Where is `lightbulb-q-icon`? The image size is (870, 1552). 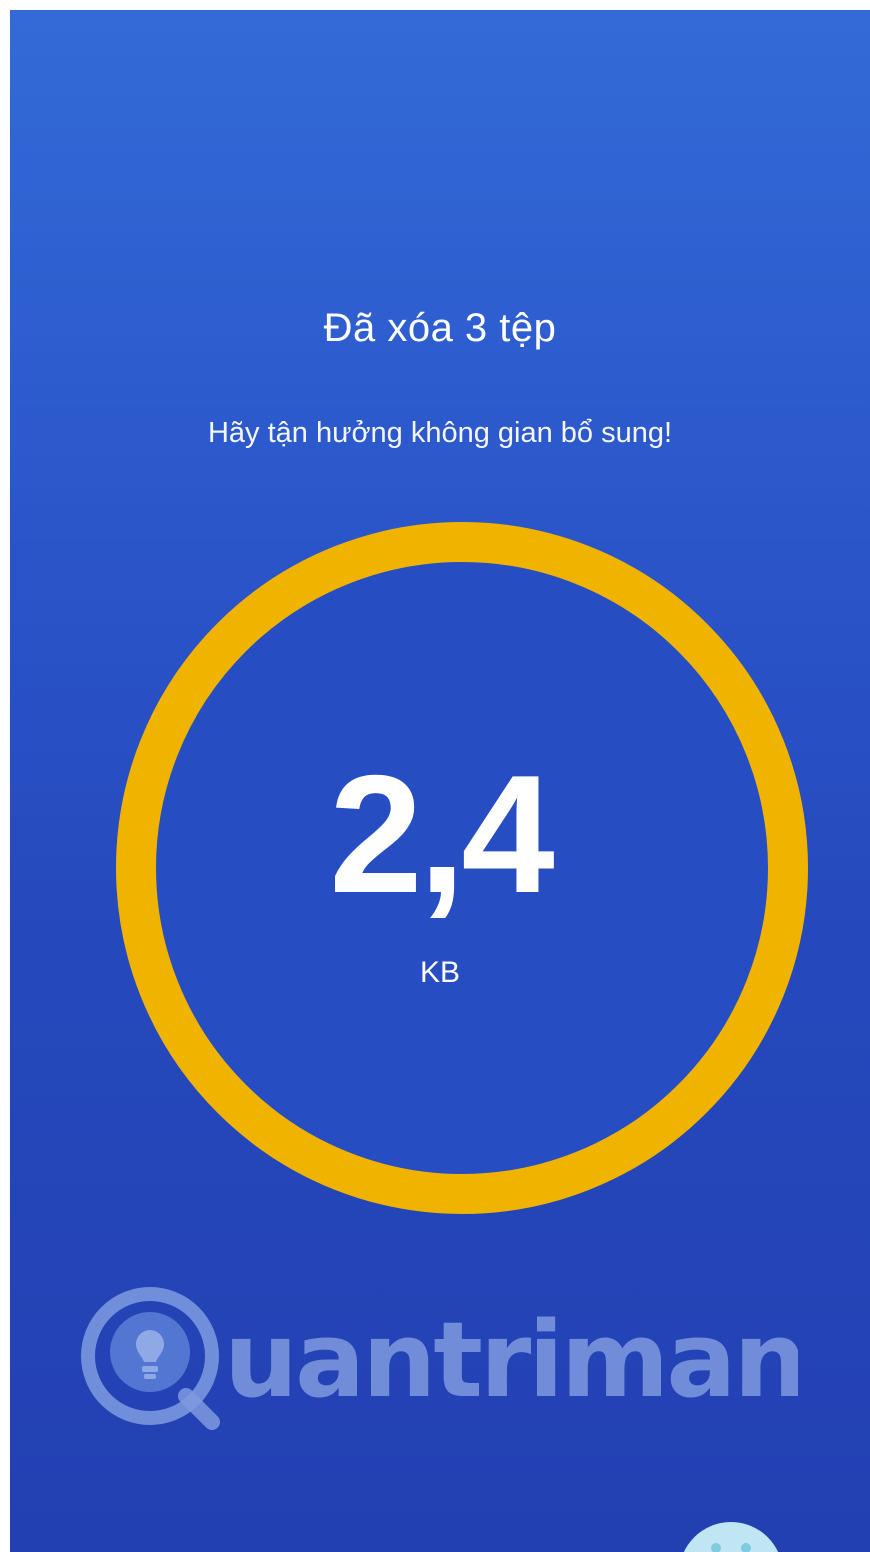
lightbulb-q-icon is located at coordinates (150, 1358).